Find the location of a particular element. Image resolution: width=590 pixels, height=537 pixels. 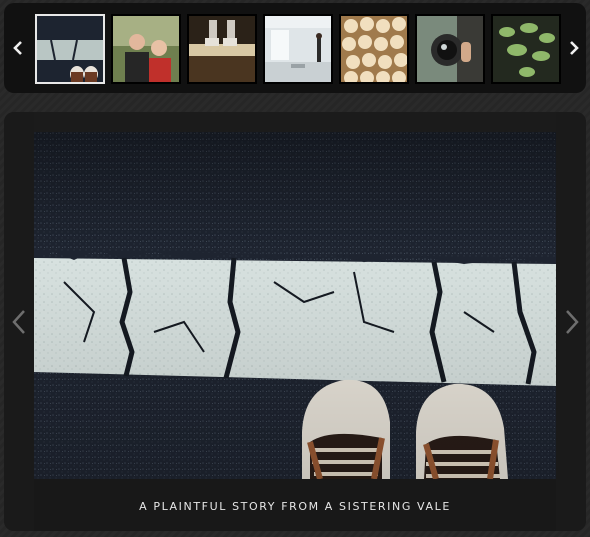

viewer-next-button is located at coordinates (572, 322).